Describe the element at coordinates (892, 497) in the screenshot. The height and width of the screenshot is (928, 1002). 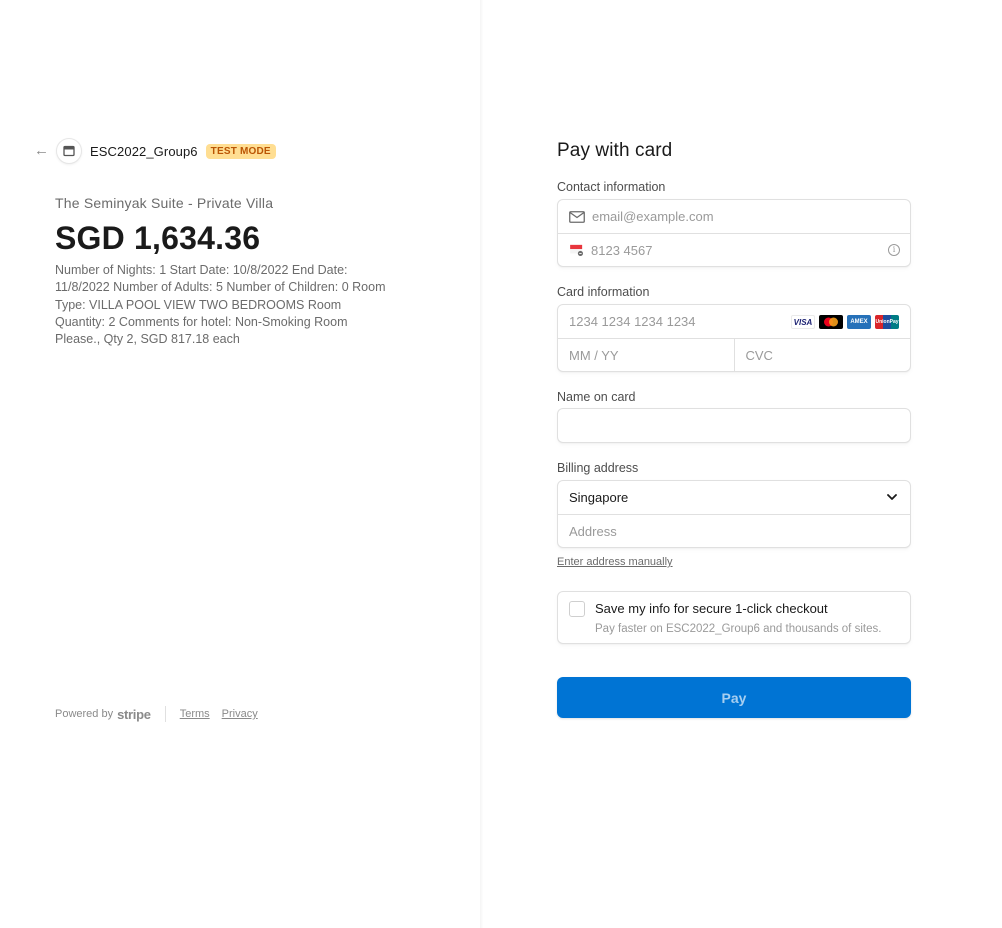
I see `chevron-down-icon` at that location.